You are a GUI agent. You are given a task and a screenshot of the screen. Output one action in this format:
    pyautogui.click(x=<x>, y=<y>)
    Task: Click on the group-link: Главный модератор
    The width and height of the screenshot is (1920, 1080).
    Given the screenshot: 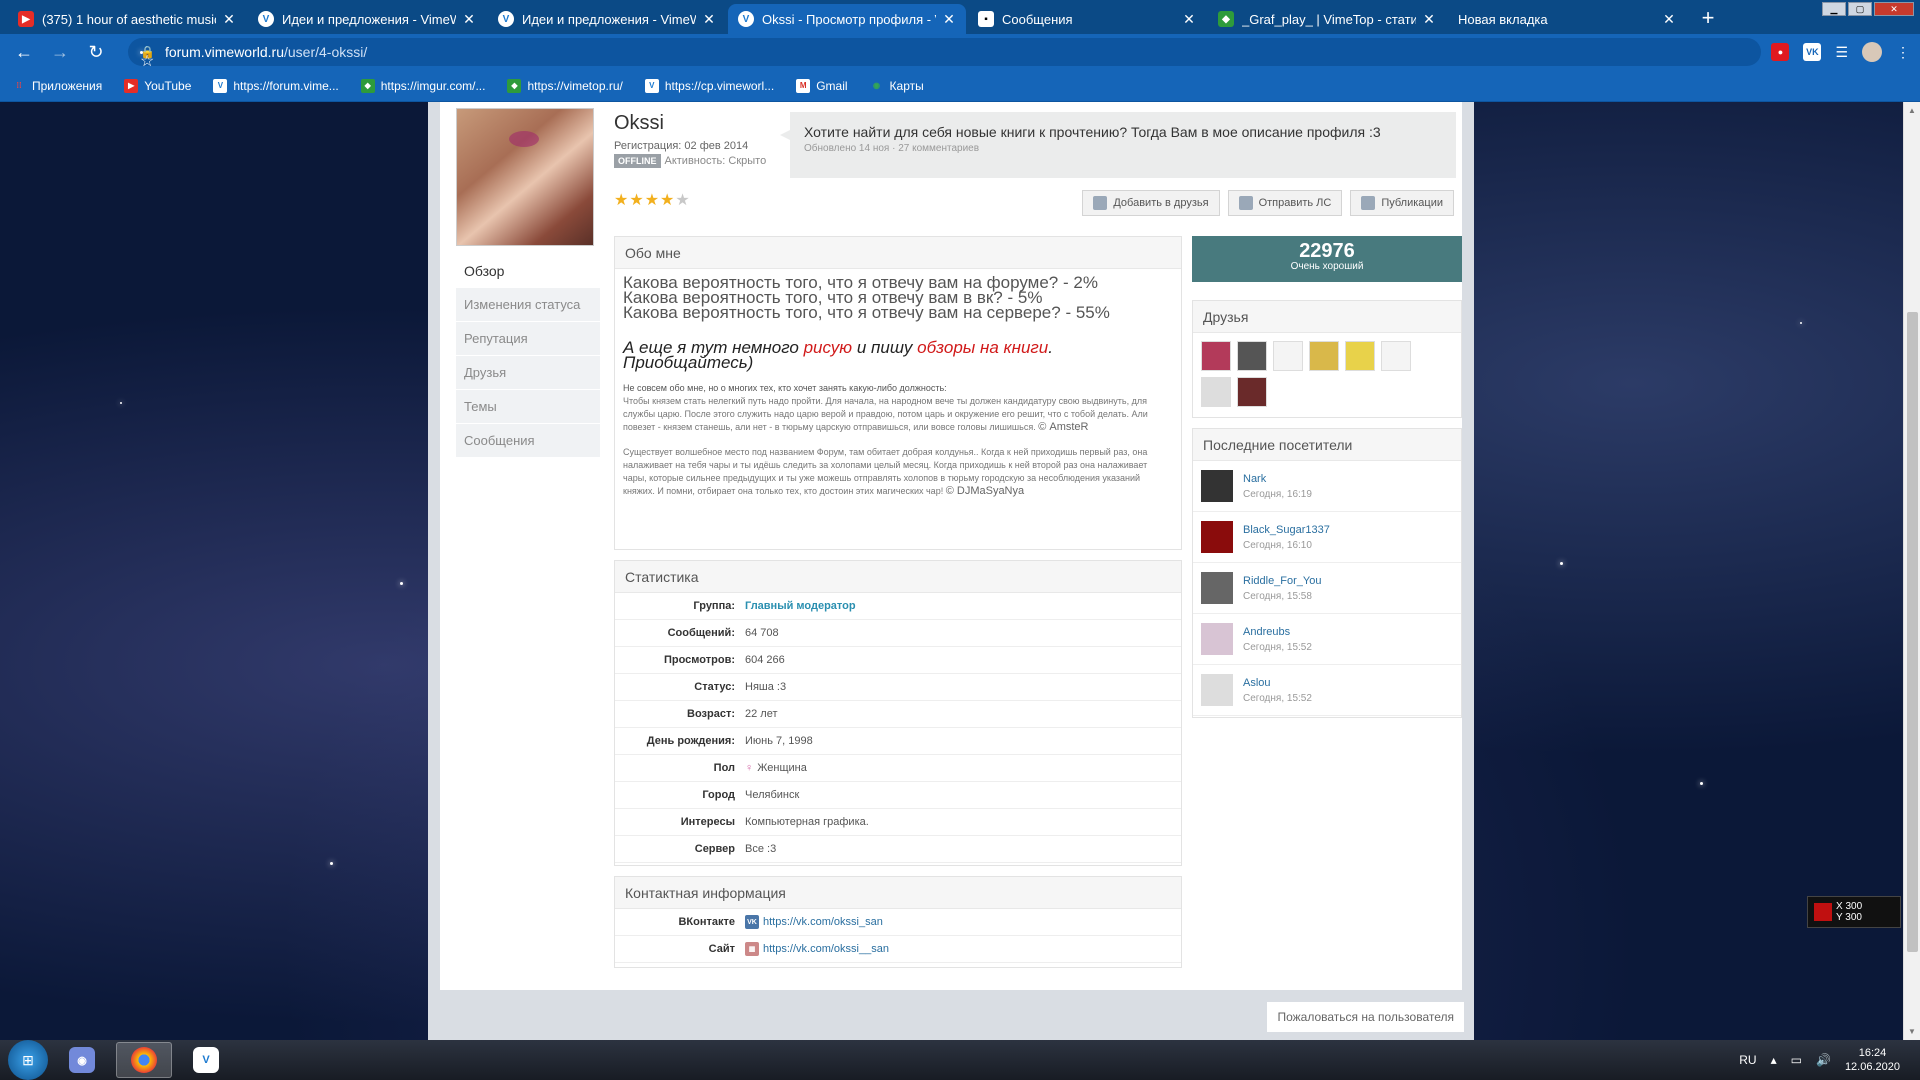 What is the action you would take?
    pyautogui.click(x=800, y=606)
    